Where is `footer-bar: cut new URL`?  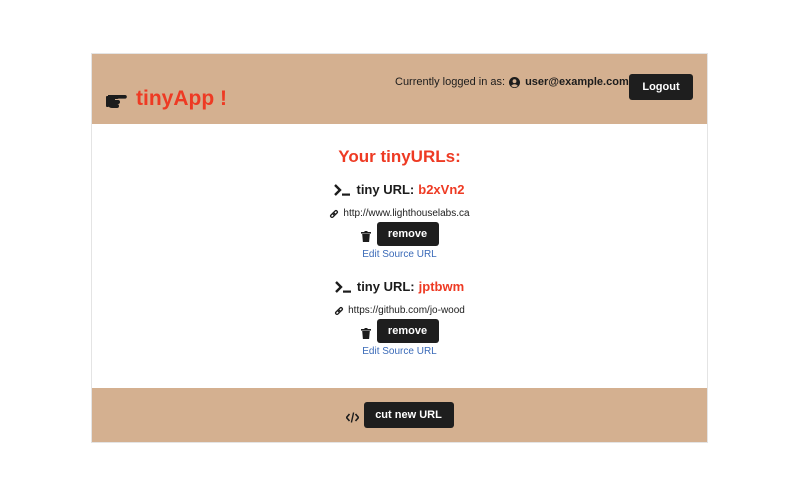 footer-bar: cut new URL is located at coordinates (399, 415).